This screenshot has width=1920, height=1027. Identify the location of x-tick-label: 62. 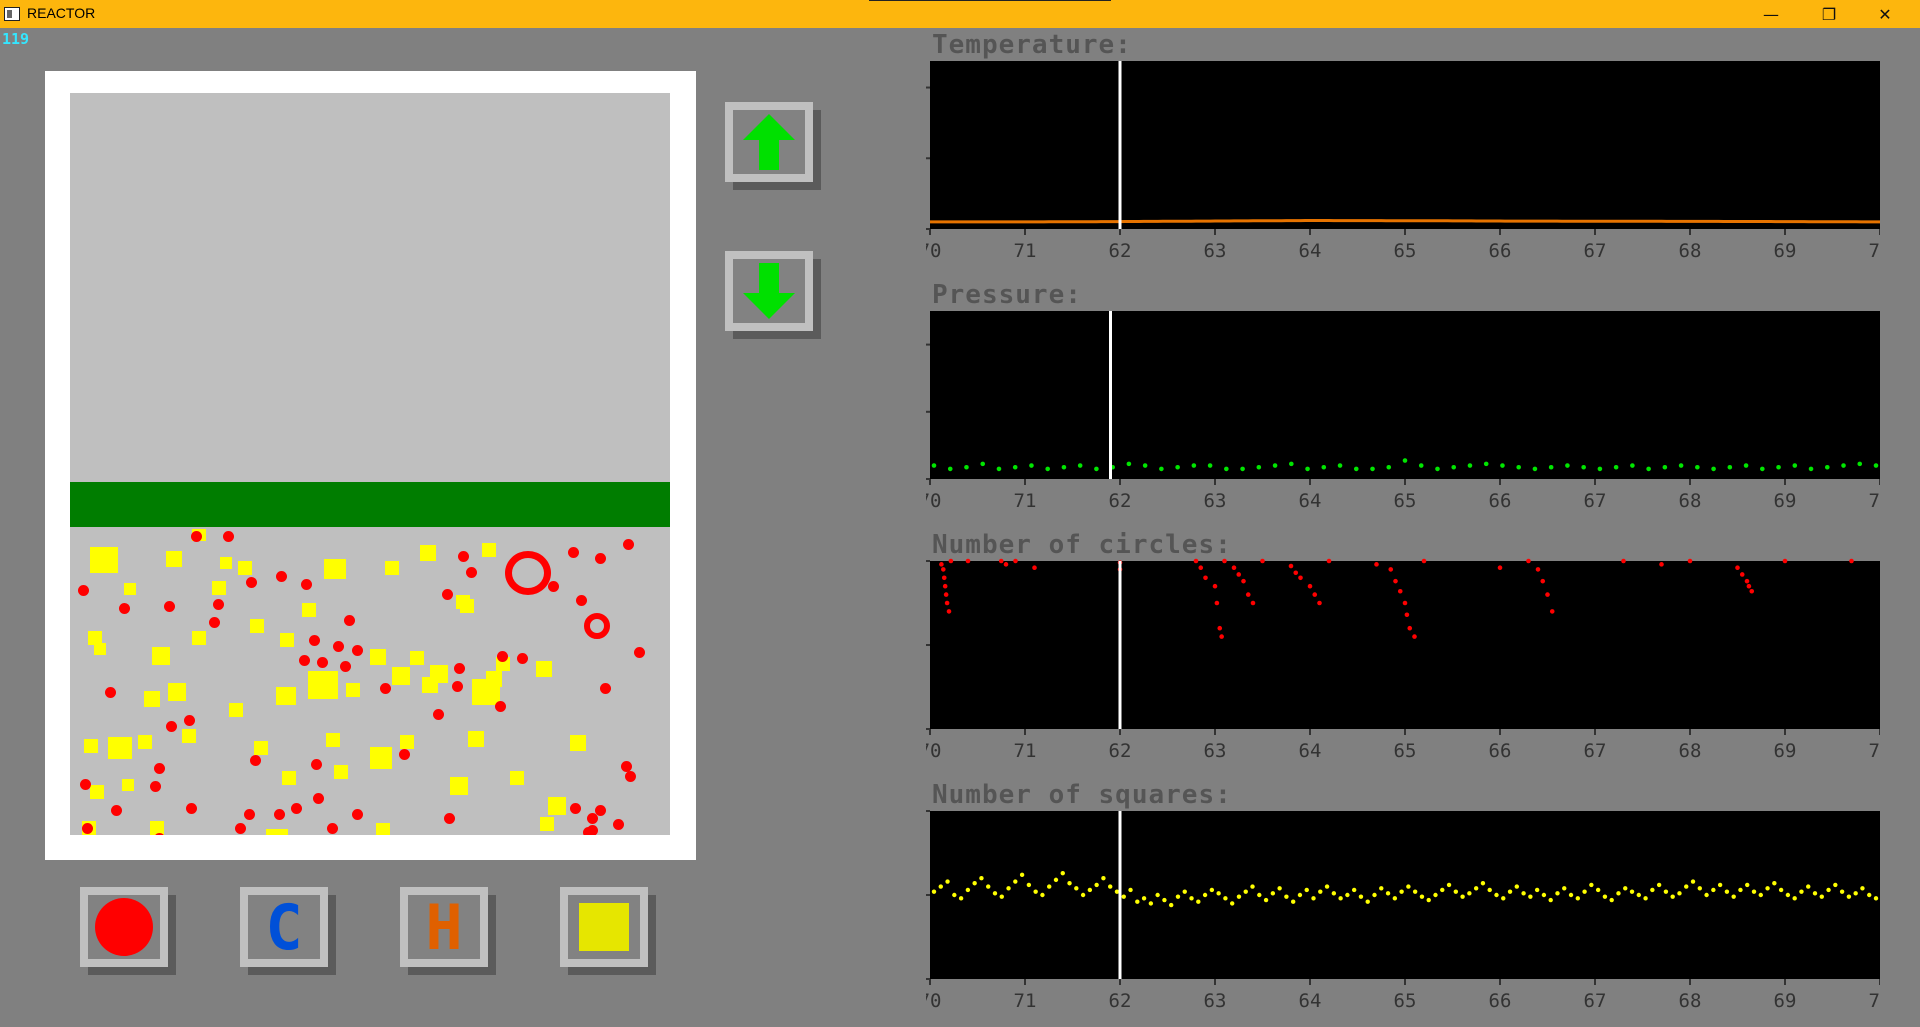
(1120, 501).